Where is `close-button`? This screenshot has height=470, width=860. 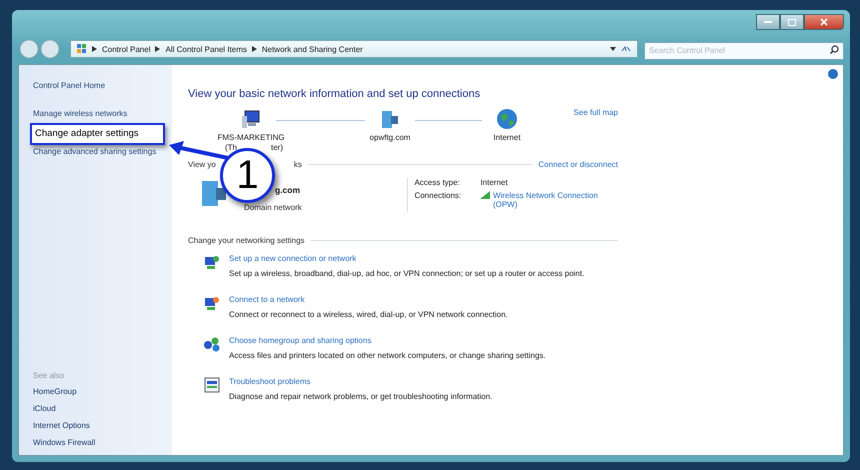 close-button is located at coordinates (824, 22).